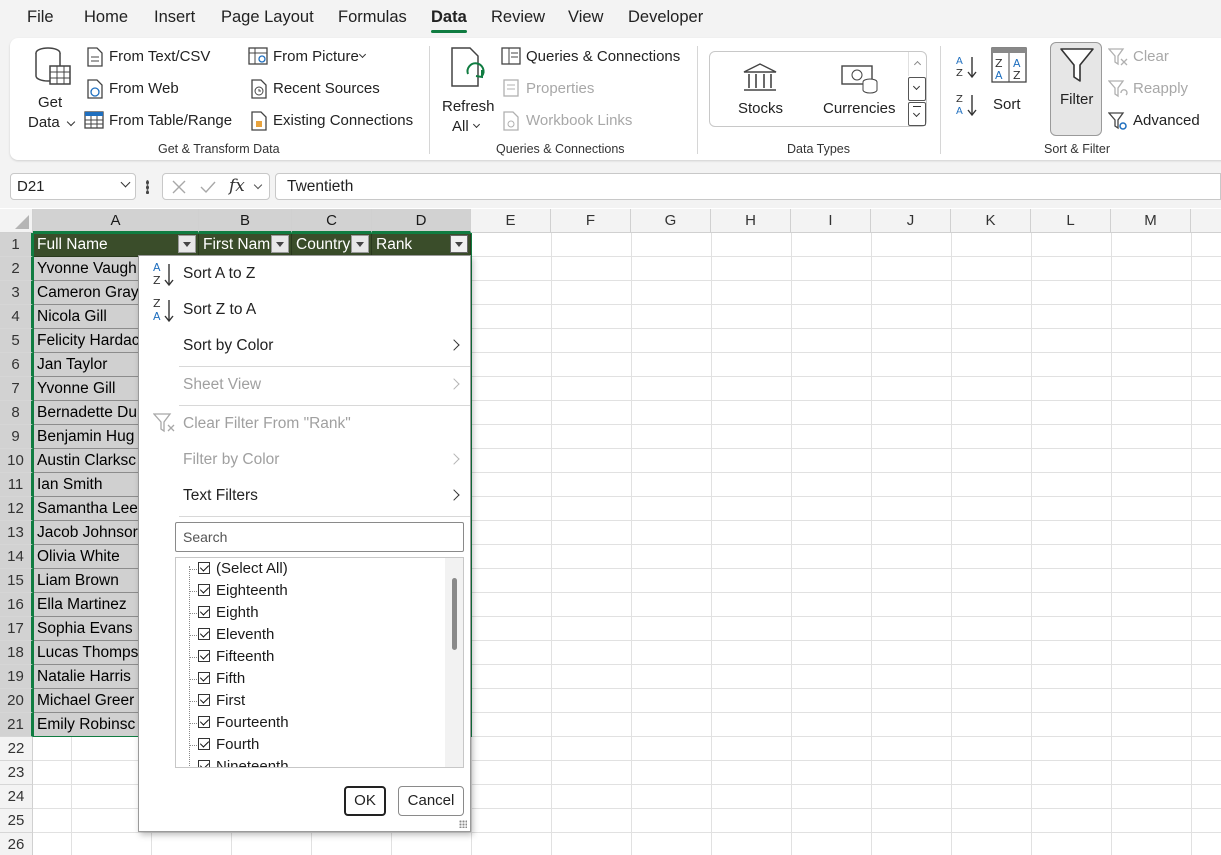 The width and height of the screenshot is (1221, 855). I want to click on column-header-e: E, so click(511, 221).